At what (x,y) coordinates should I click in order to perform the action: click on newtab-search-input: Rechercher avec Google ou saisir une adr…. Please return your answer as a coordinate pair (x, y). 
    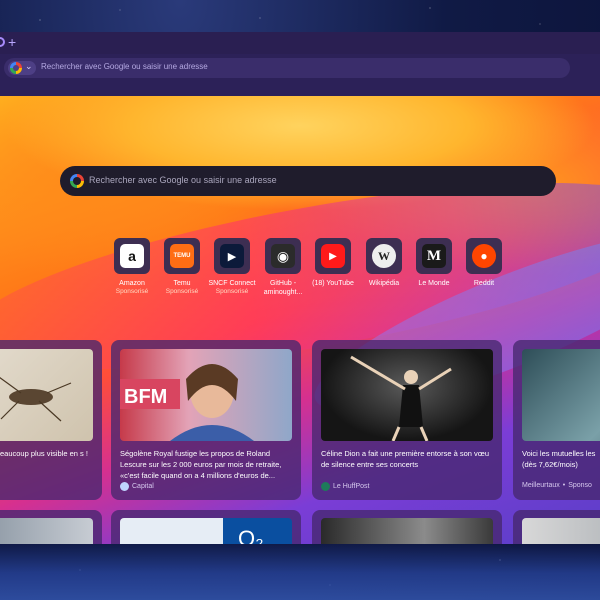
    Looking at the image, I should click on (308, 181).